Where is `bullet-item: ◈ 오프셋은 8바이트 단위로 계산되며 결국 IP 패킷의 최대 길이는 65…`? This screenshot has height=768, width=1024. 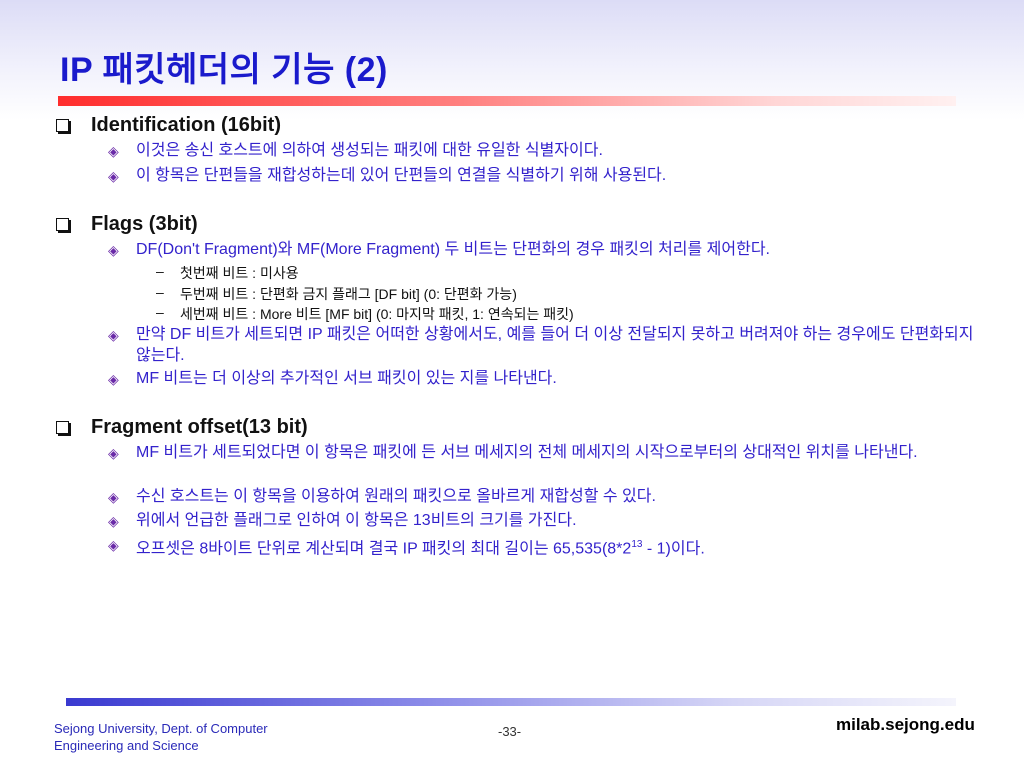
bullet-item: ◈ 오프셋은 8바이트 단위로 계산되며 결국 IP 패킷의 최대 길이는 65… is located at coordinates (548, 546).